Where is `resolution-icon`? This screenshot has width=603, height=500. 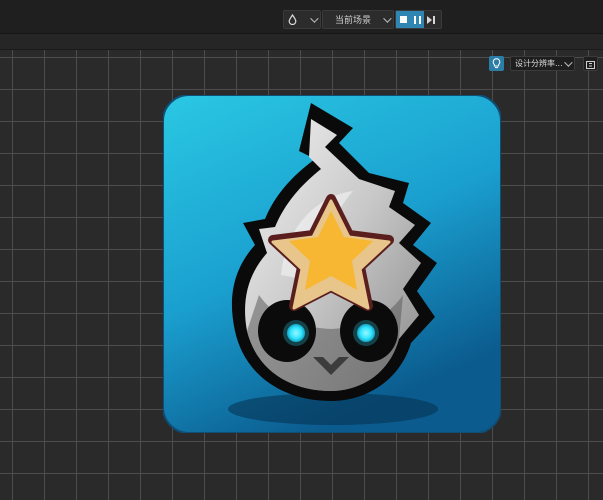
resolution-icon is located at coordinates (590, 63).